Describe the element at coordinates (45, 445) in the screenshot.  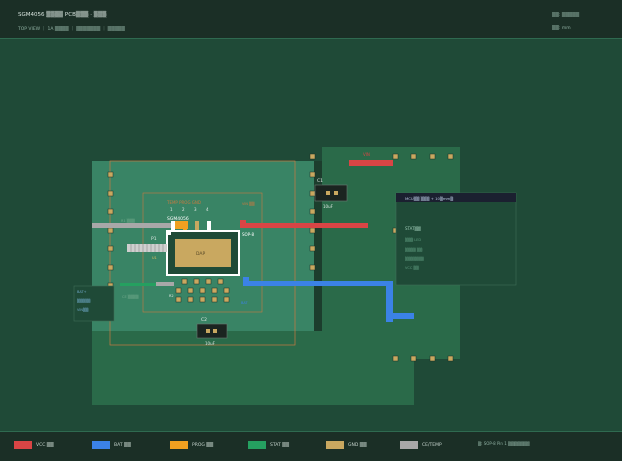
I see `legend-label: VCC ▒▒` at that location.